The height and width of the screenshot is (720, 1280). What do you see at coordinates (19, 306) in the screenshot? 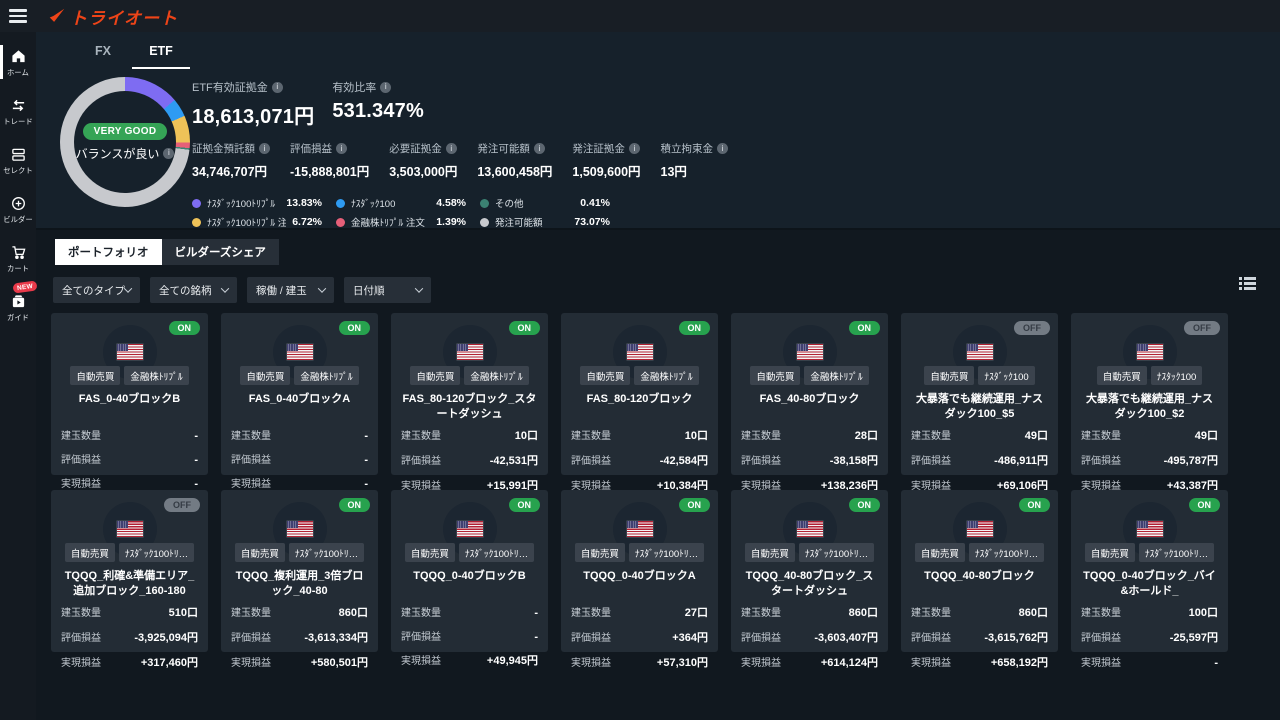
I see `sidebar-item-guide: NEW ガイド` at bounding box center [19, 306].